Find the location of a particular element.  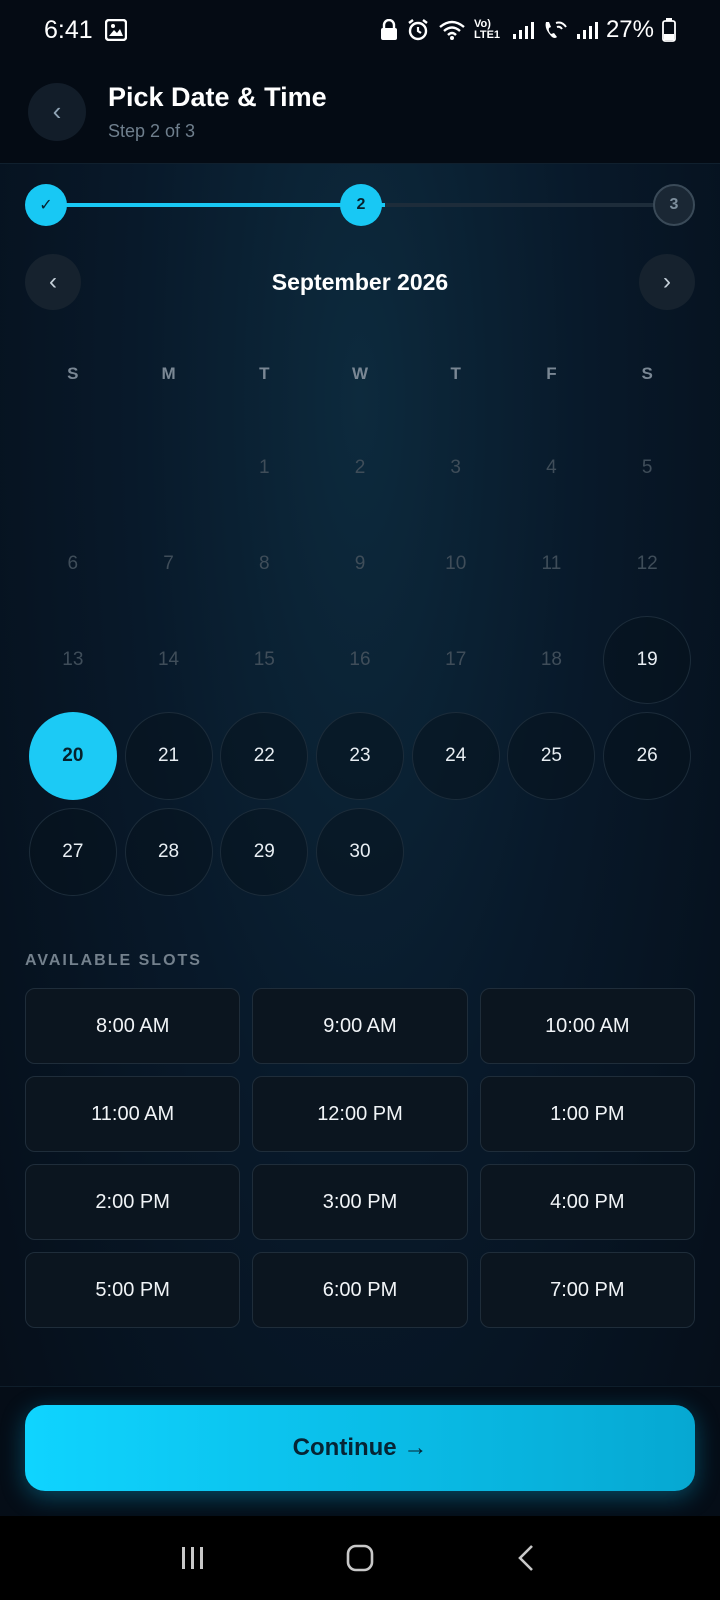

calendar-day-number: 4 is located at coordinates (551, 467).